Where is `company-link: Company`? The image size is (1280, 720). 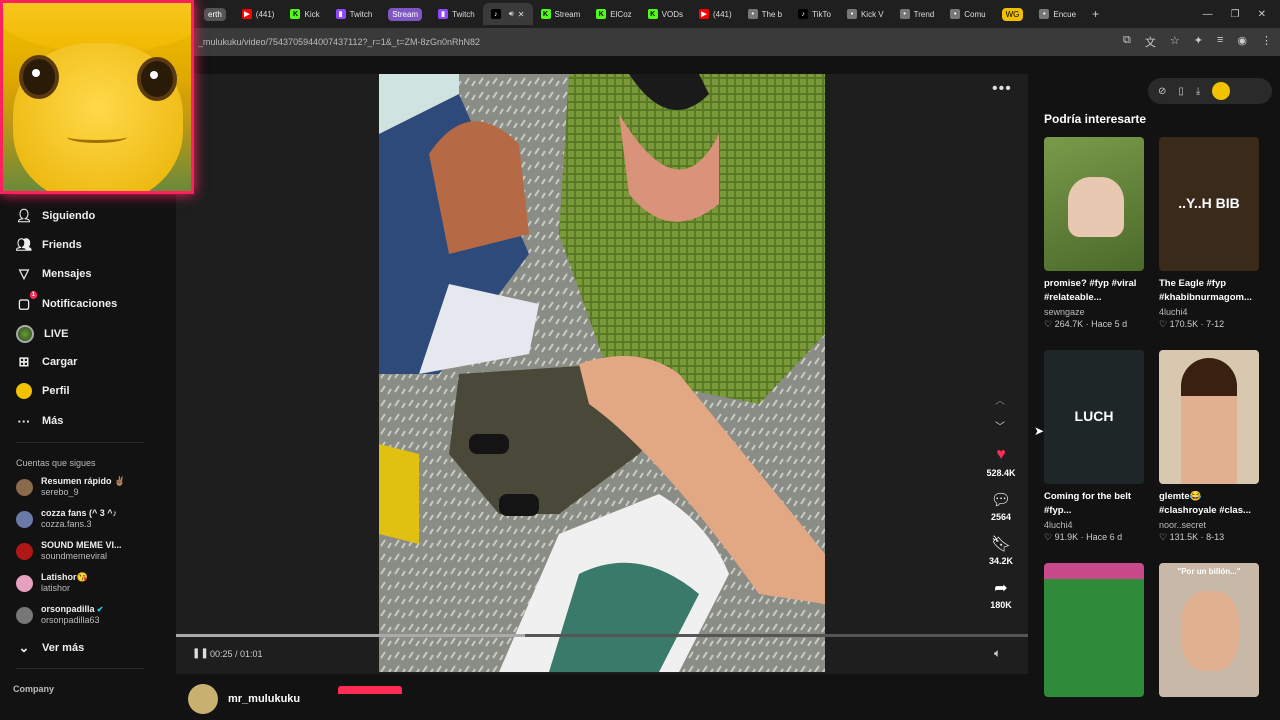 company-link: Company is located at coordinates (33, 689).